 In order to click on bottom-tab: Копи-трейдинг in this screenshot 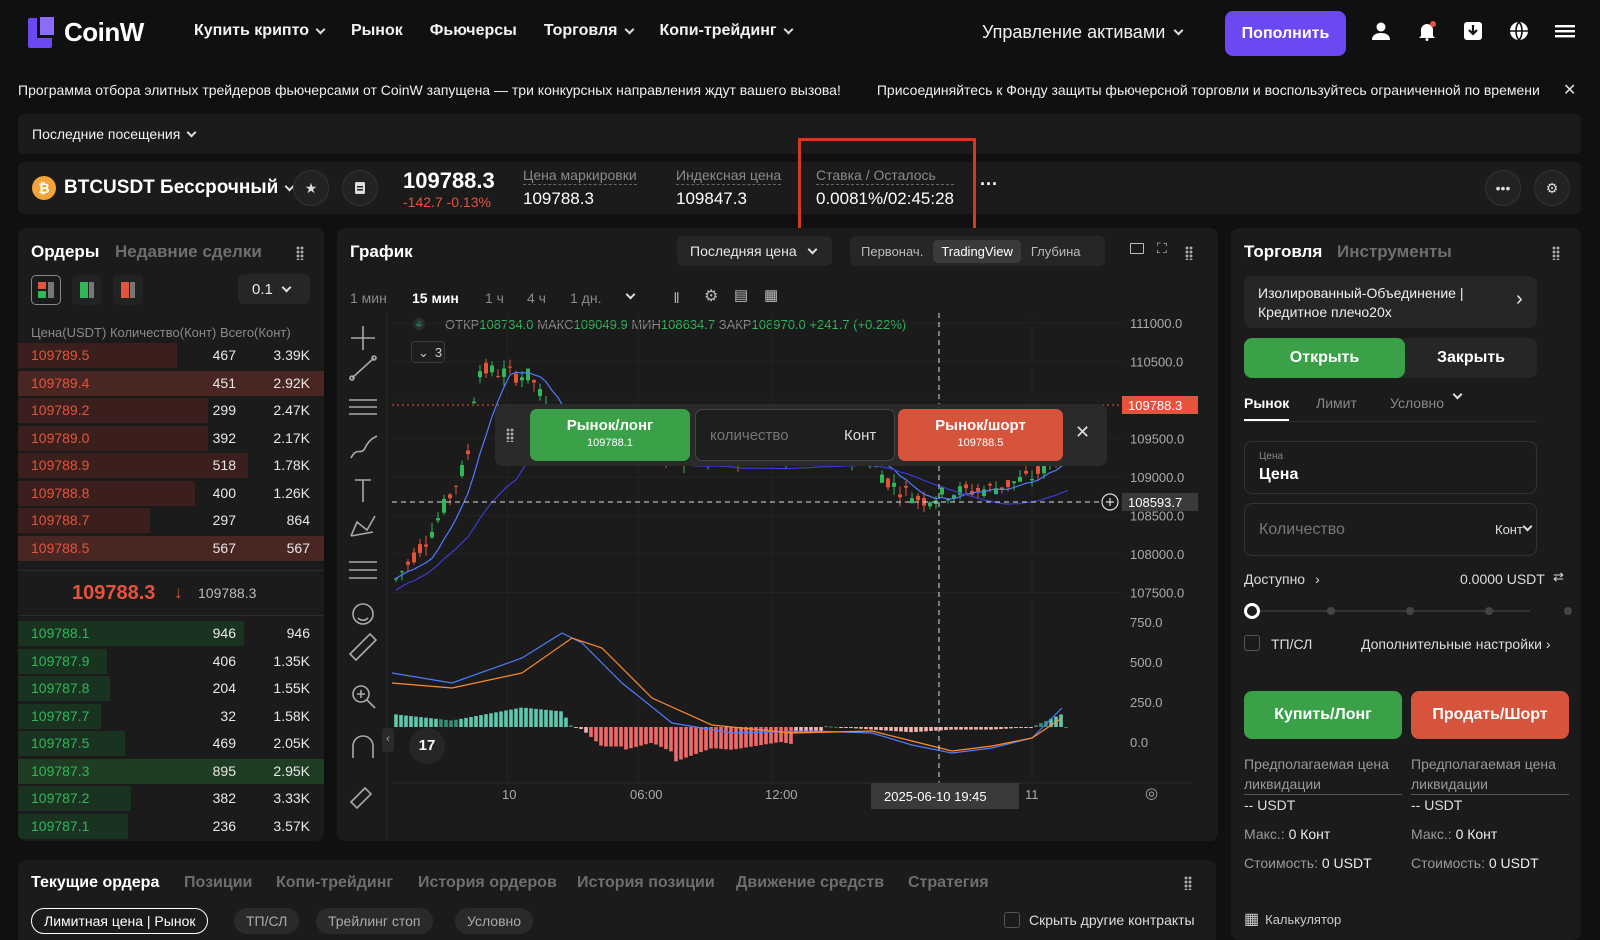, I will do `click(334, 883)`.